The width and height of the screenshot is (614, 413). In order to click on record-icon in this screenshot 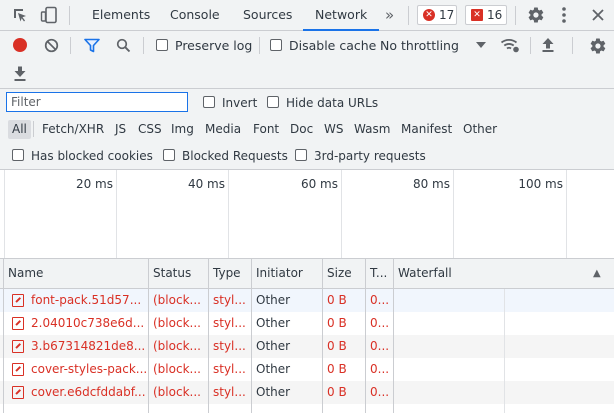, I will do `click(20, 45)`.